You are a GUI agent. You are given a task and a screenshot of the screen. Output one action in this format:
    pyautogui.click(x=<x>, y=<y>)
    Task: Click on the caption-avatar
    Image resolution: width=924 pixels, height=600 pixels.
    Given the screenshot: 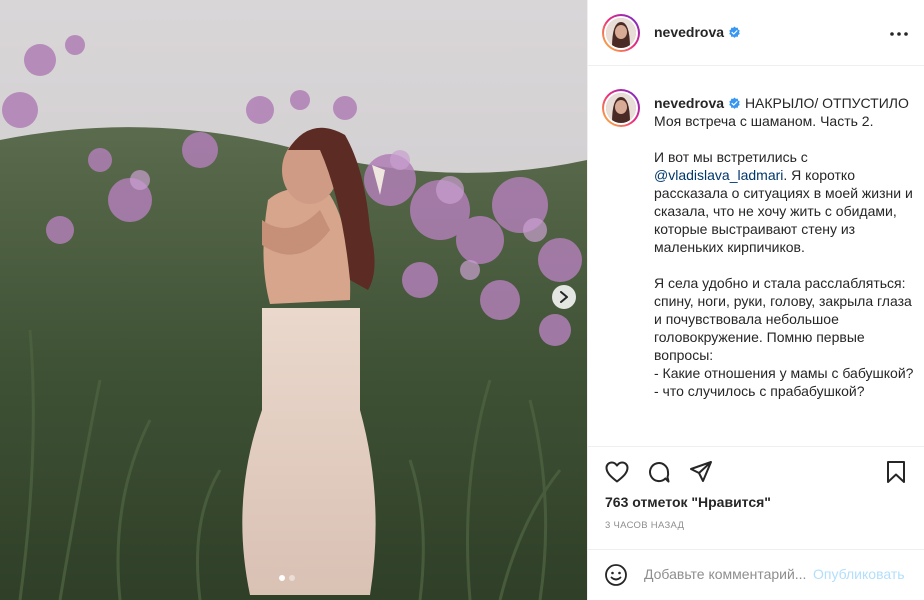 What is the action you would take?
    pyautogui.click(x=621, y=108)
    